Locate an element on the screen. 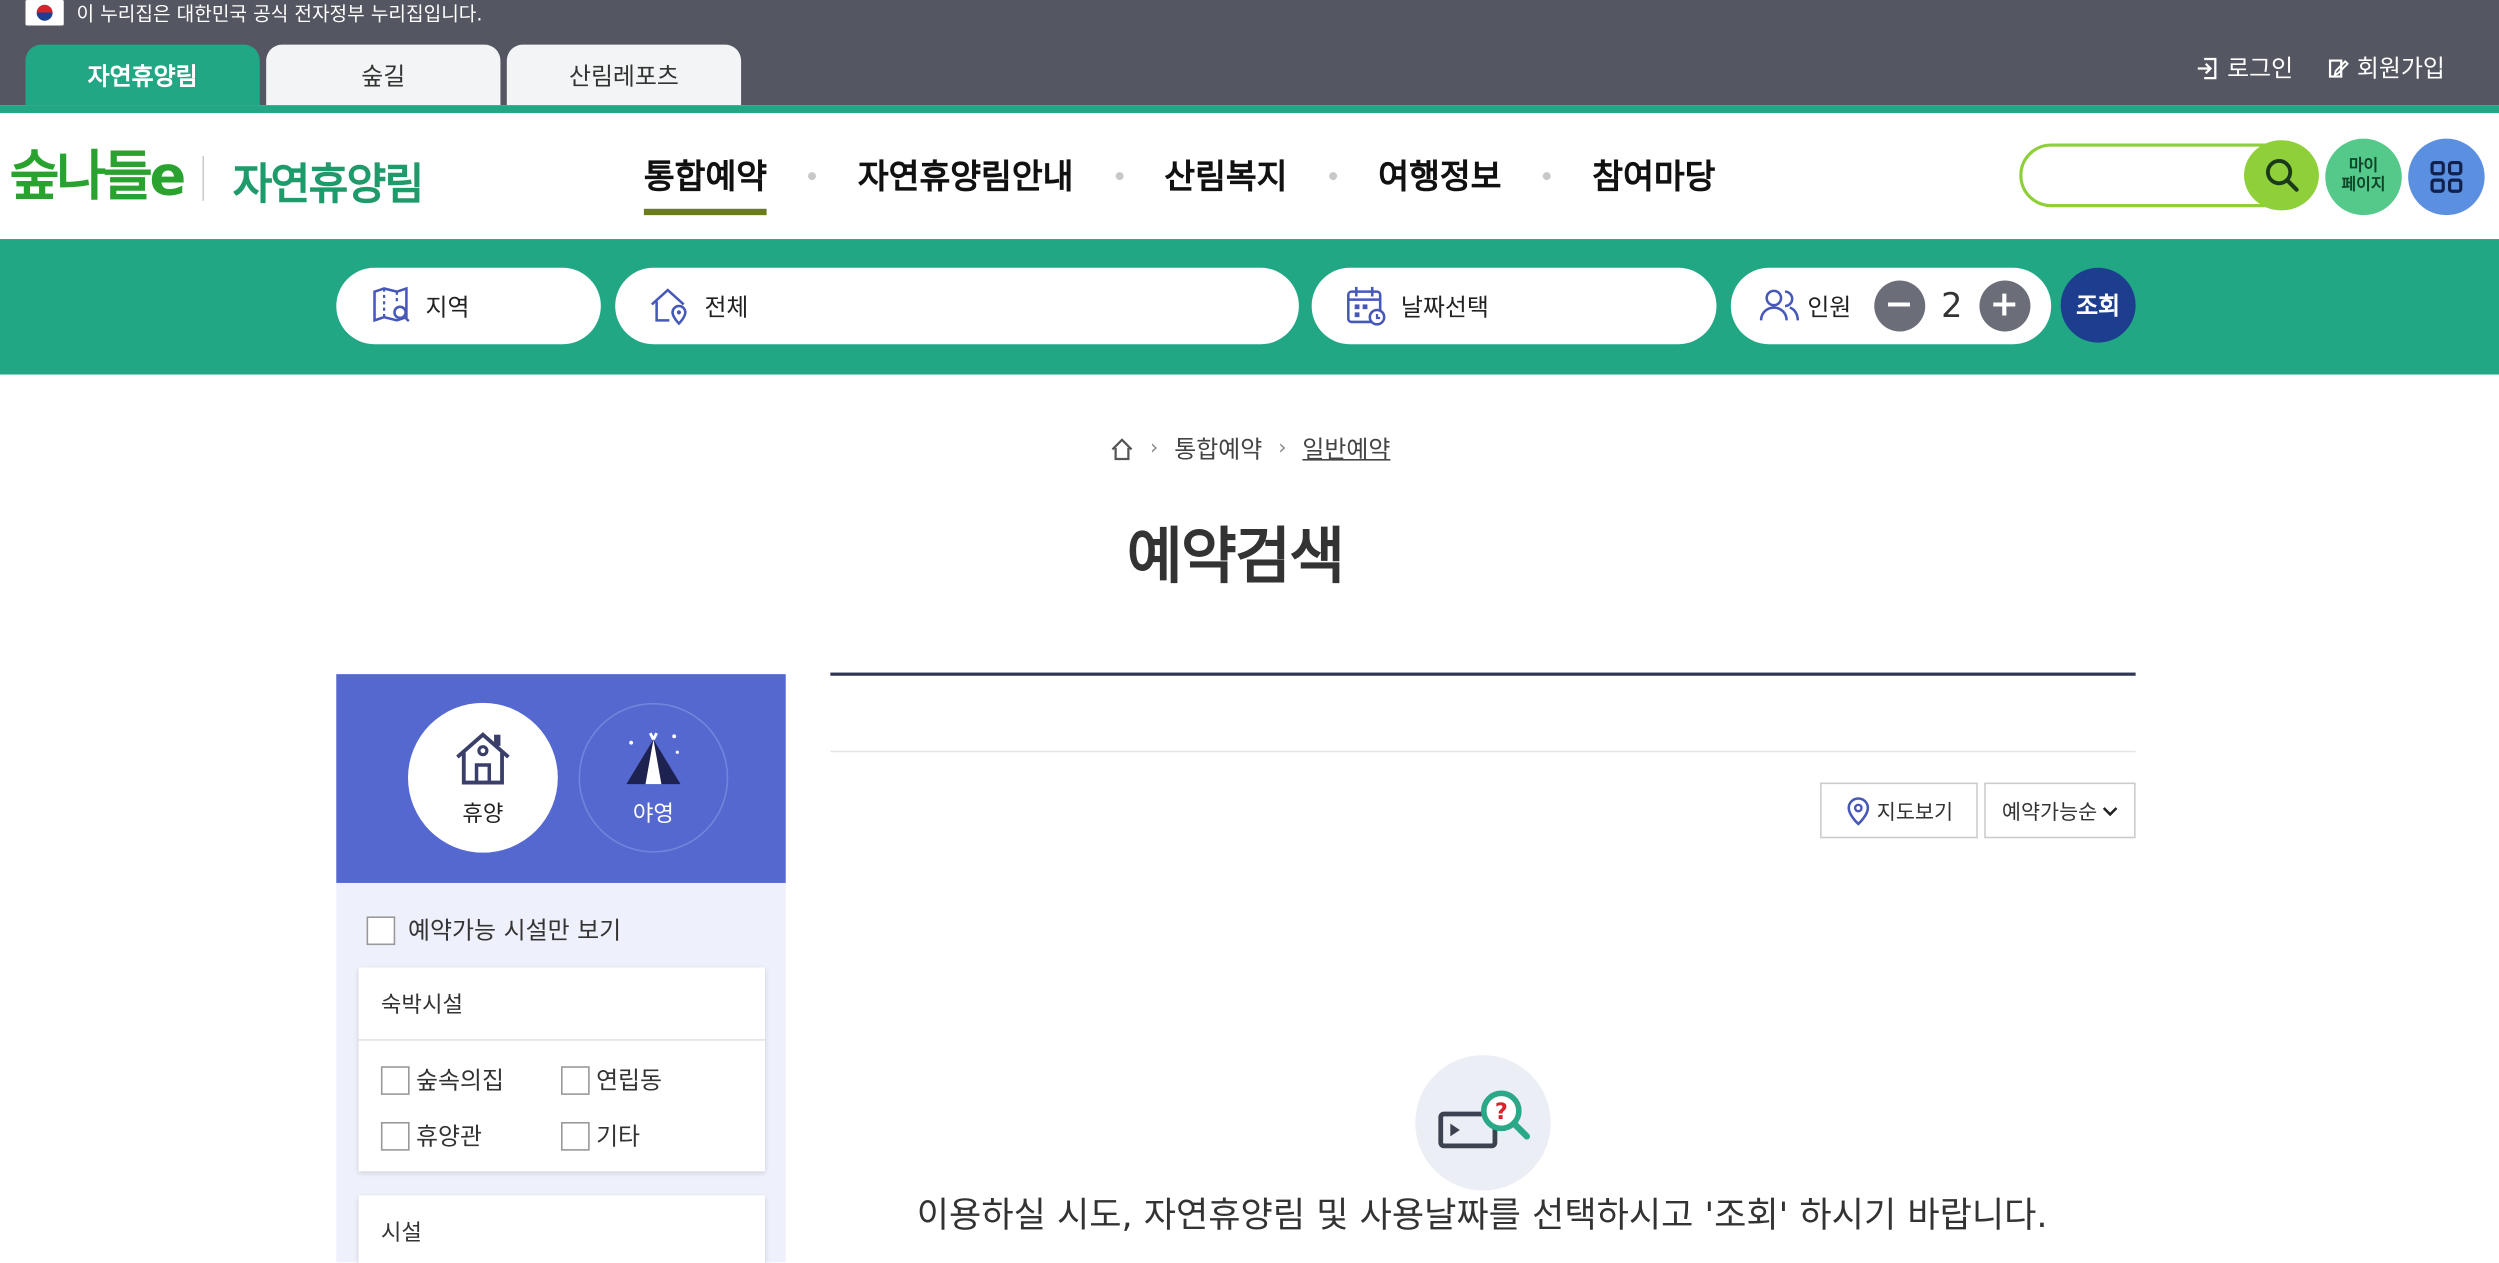  site-search-button is located at coordinates (2281, 175).